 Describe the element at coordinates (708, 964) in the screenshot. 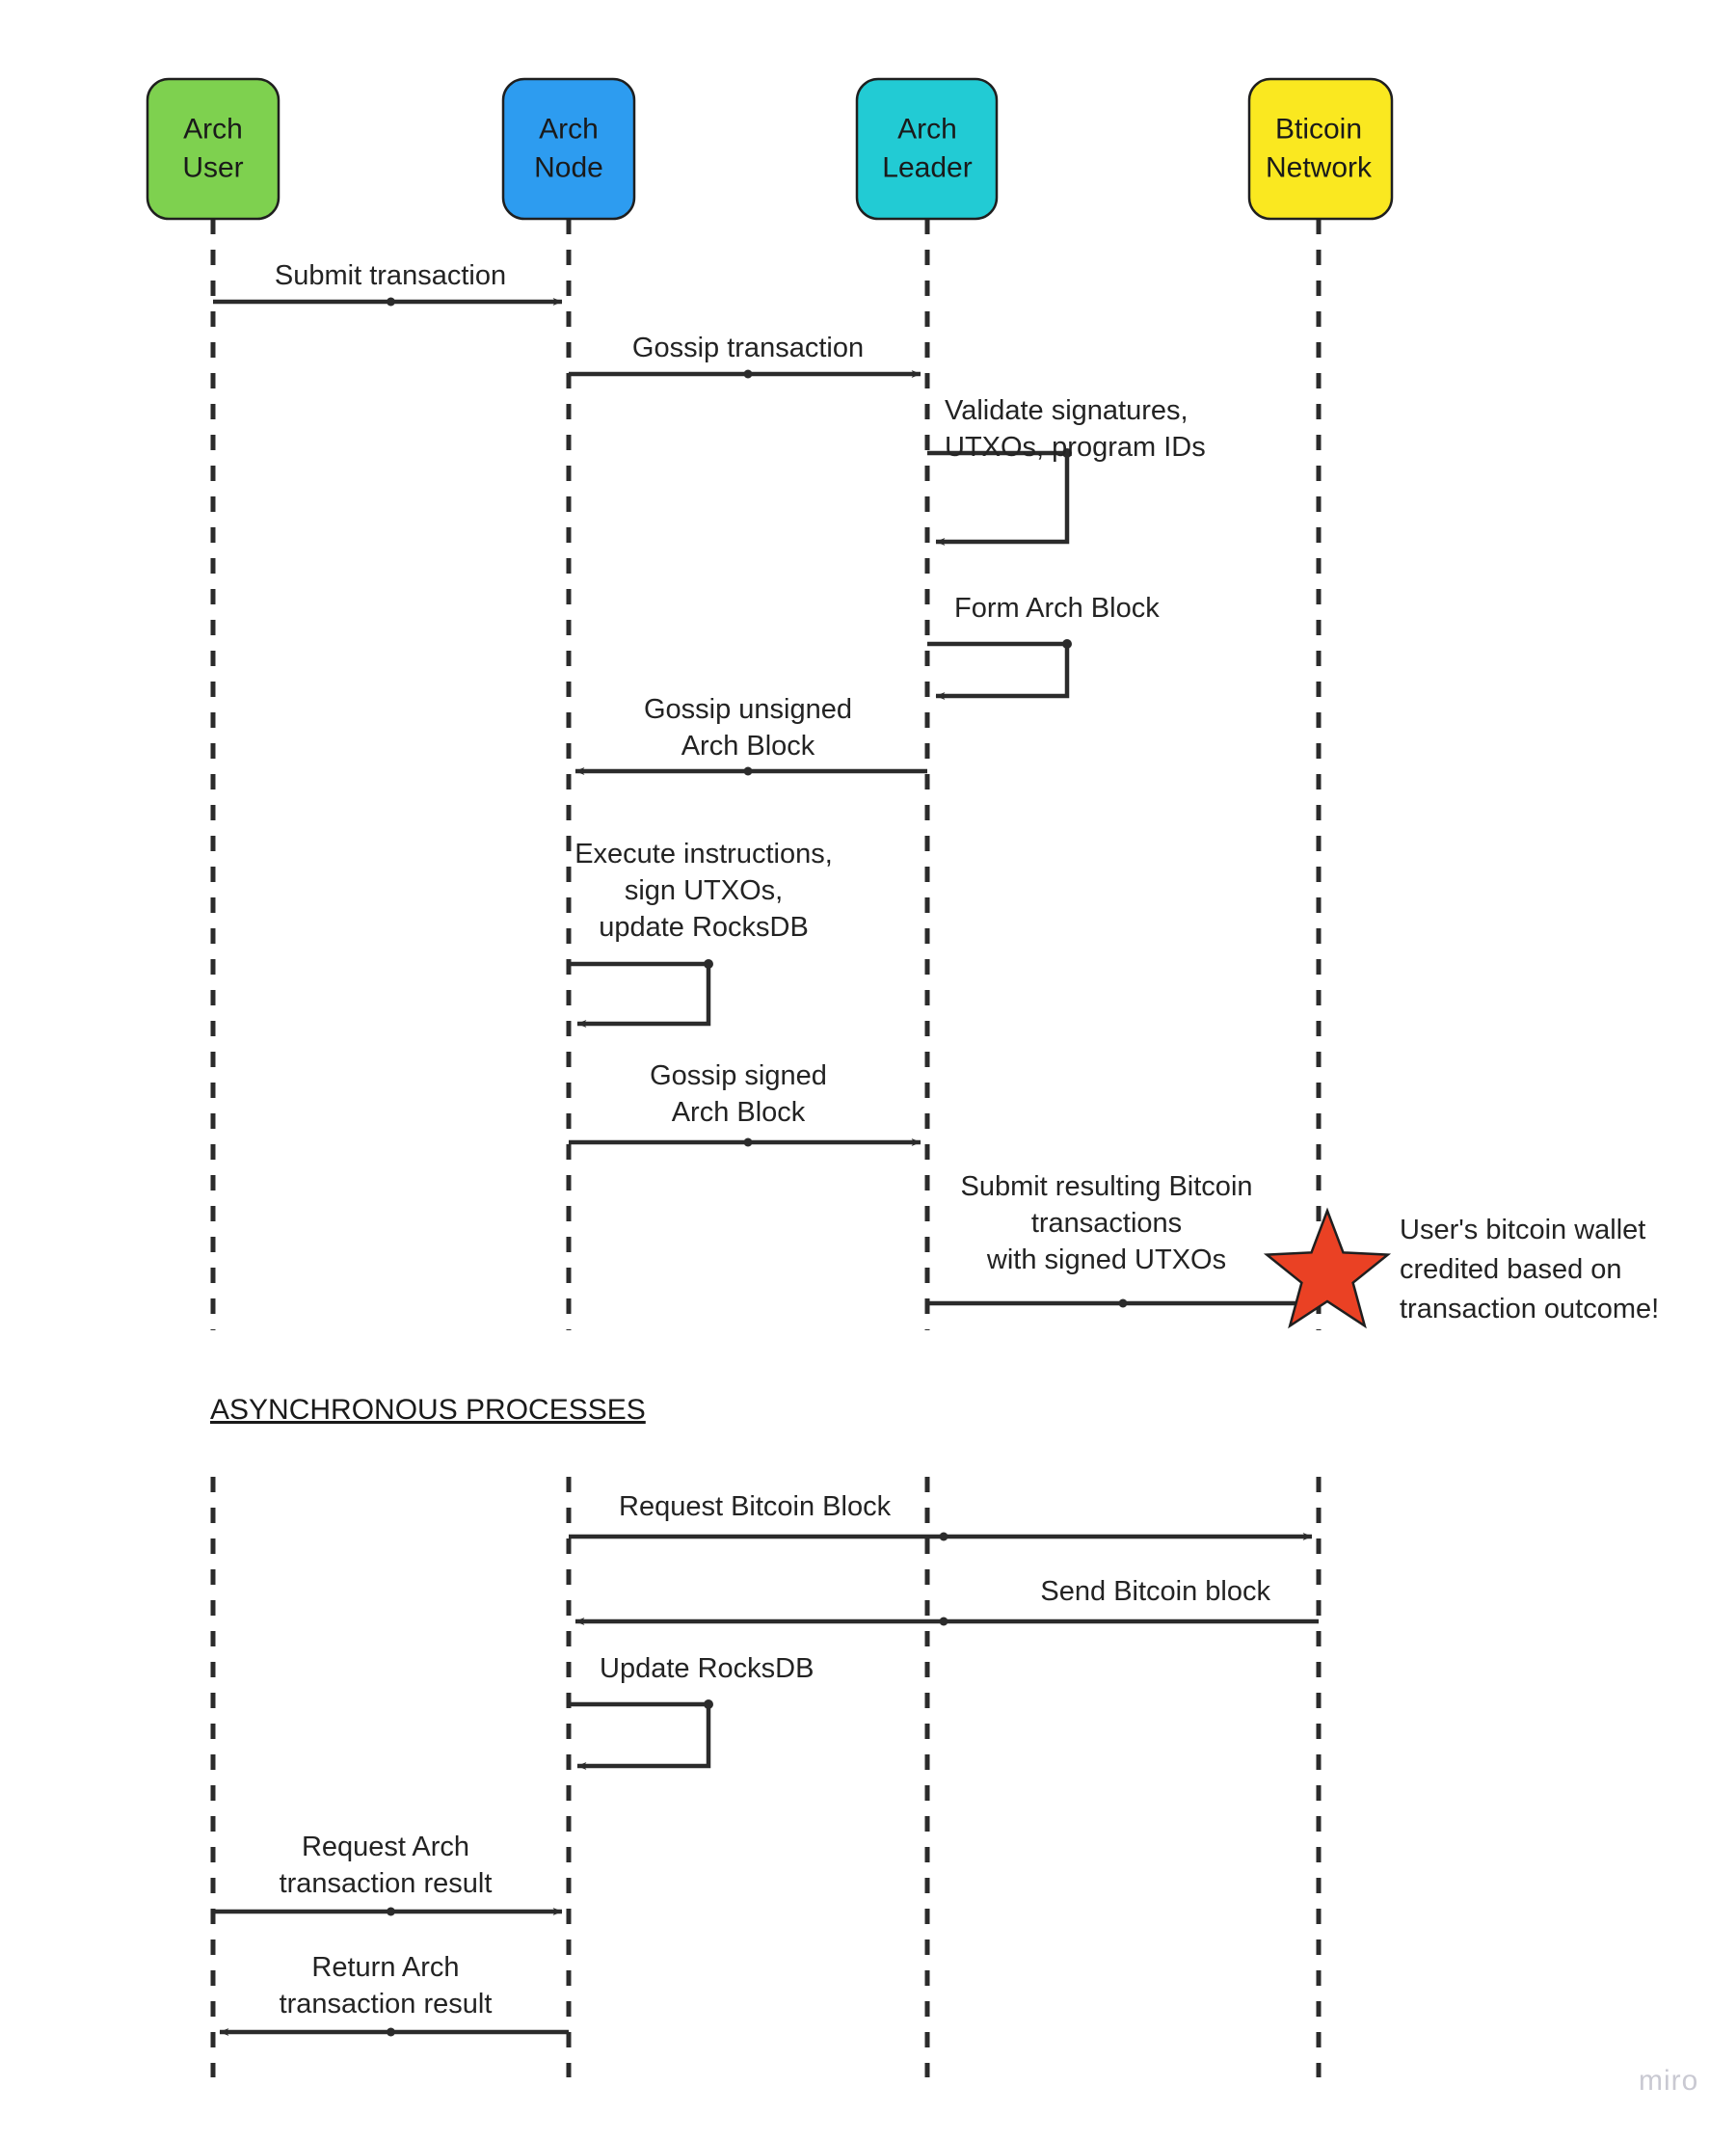

I see `self-message-corner-dot-execute-instructions` at that location.